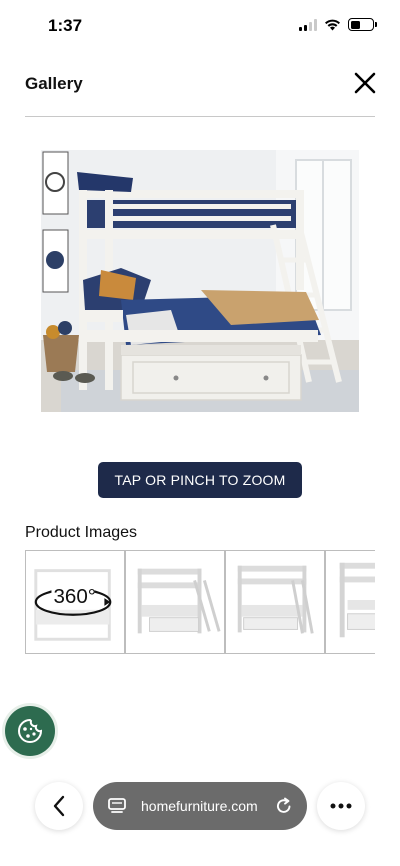 The height and width of the screenshot is (866, 400). I want to click on cookie-settings-button, so click(30, 731).